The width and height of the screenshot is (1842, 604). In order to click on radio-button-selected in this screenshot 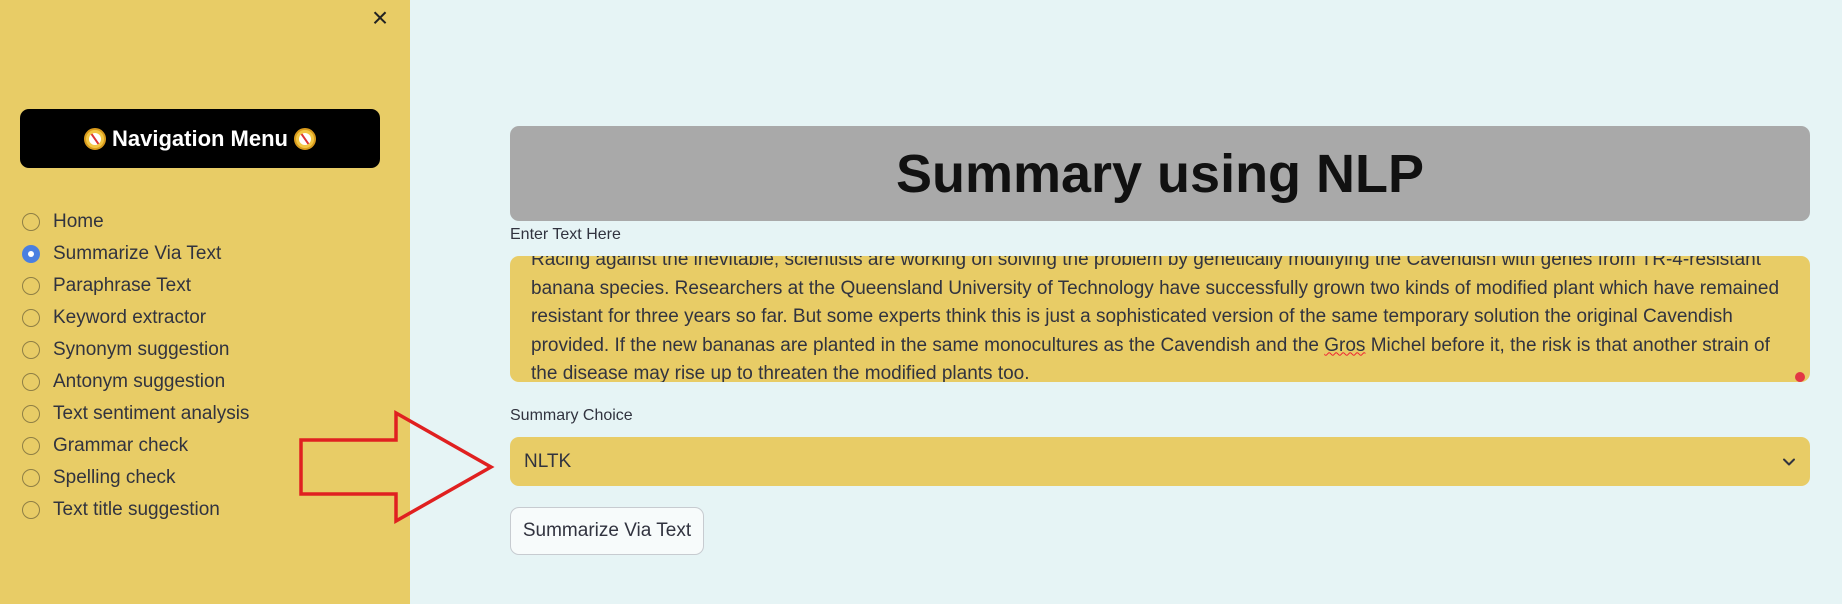, I will do `click(31, 254)`.